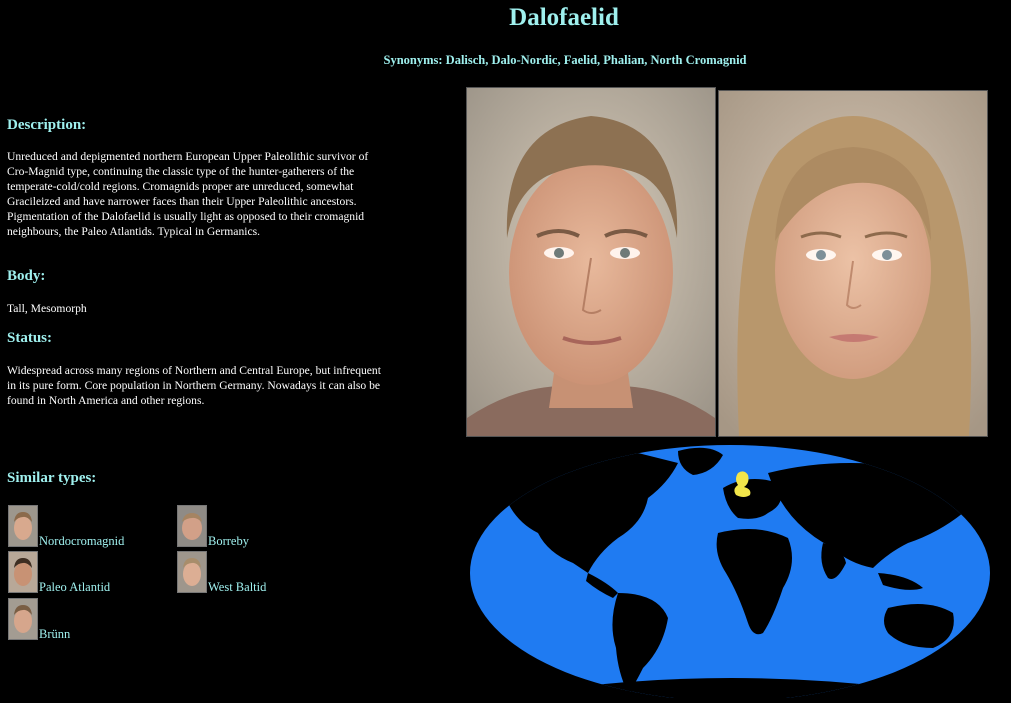 This screenshot has height=703, width=1011. Describe the element at coordinates (23, 526) in the screenshot. I see `nordocromagnid-thumbnail` at that location.